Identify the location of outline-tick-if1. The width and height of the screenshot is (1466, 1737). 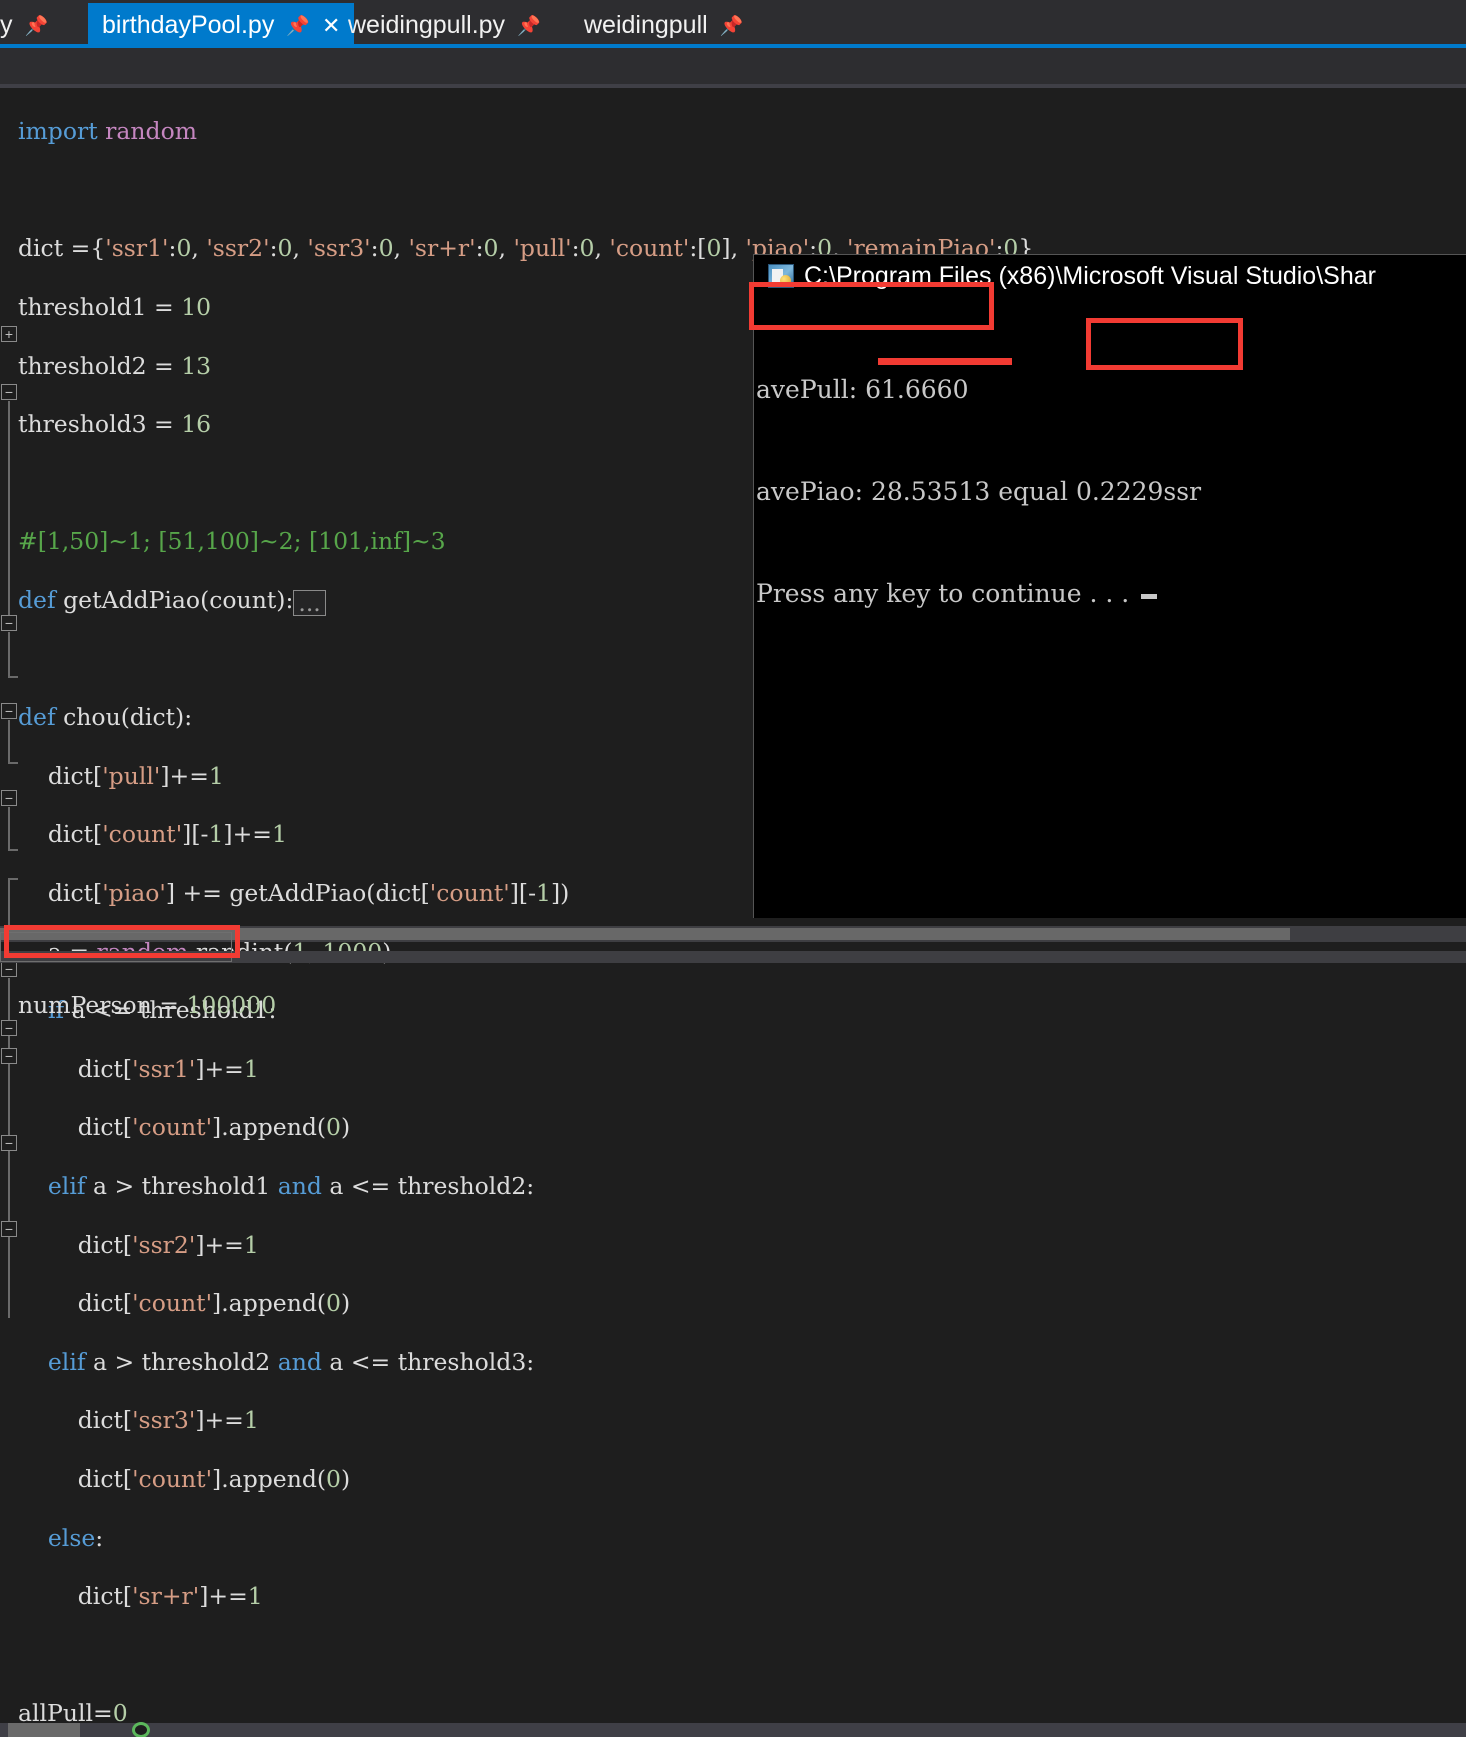
(13, 677).